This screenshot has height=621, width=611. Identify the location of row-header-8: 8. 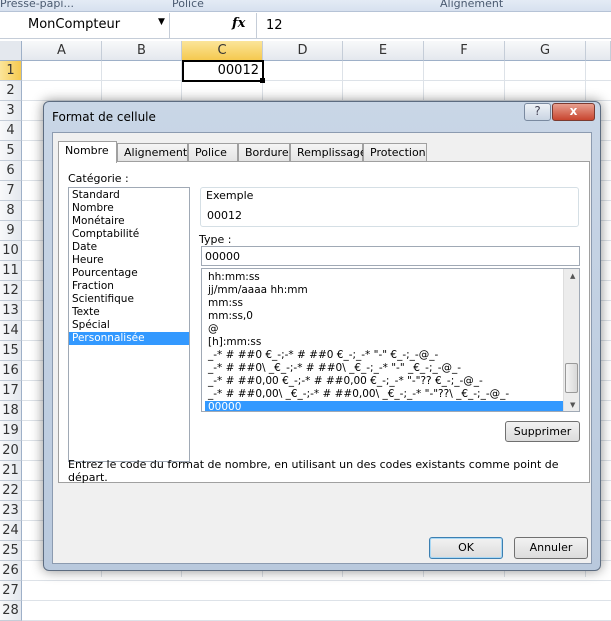
(11, 211).